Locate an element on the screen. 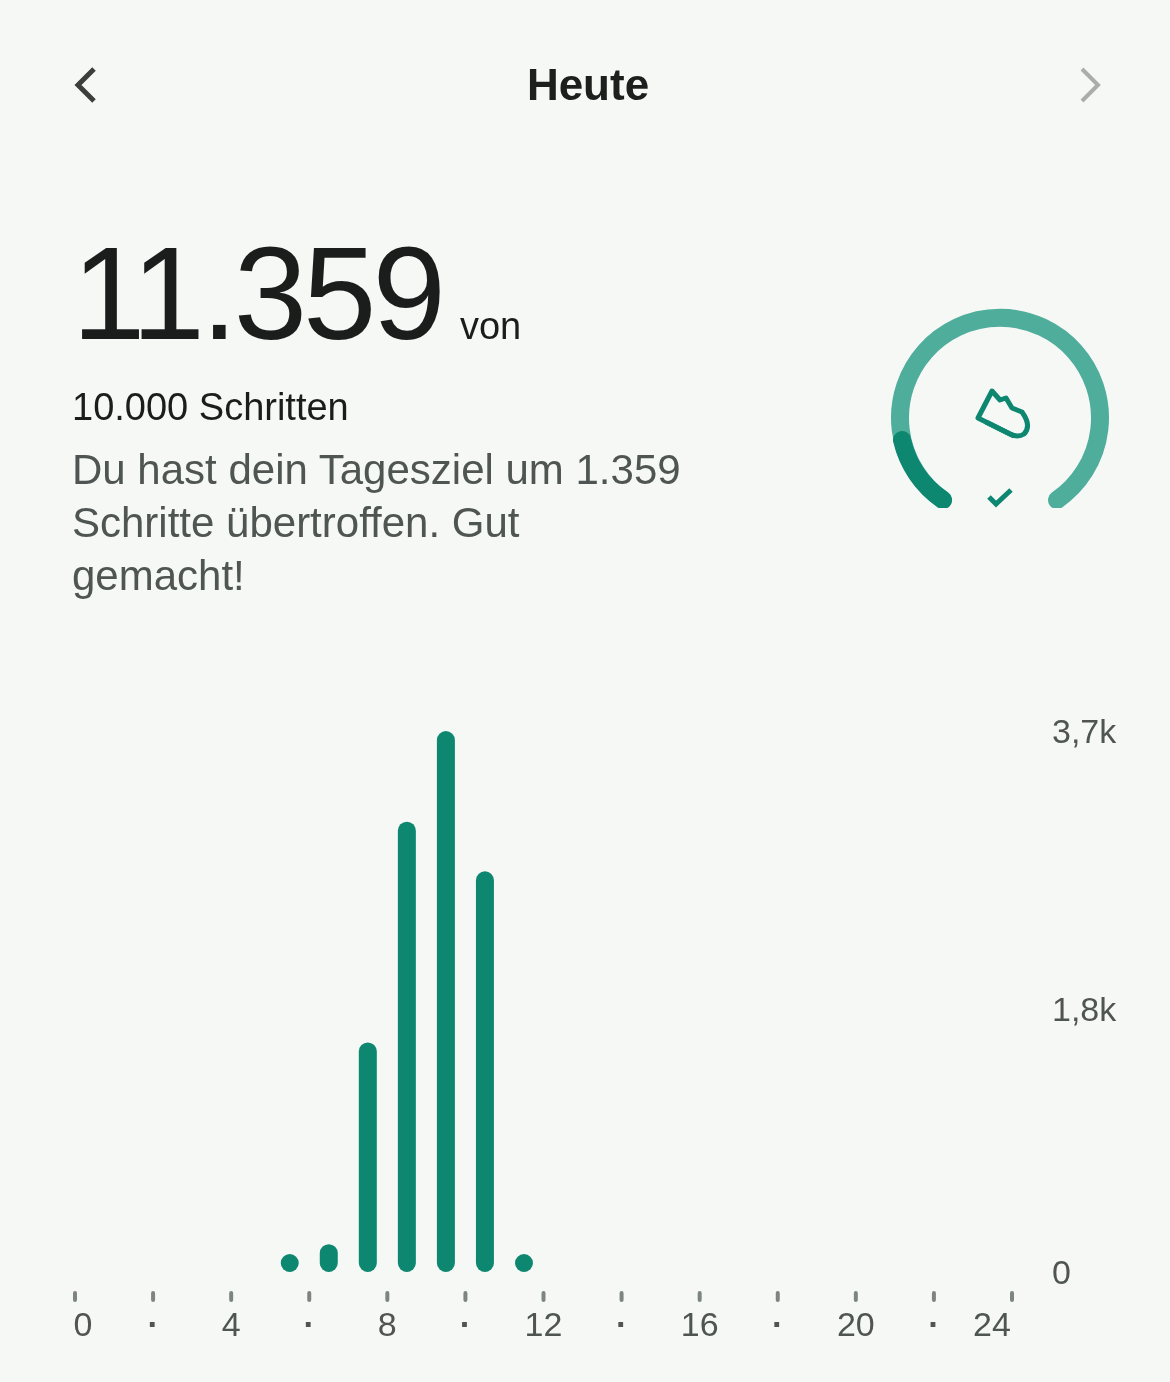  goal-message: Du hast dein Tagesziel um 1.359 Schritte übertroffen. Gut gemacht! is located at coordinates (377, 523).